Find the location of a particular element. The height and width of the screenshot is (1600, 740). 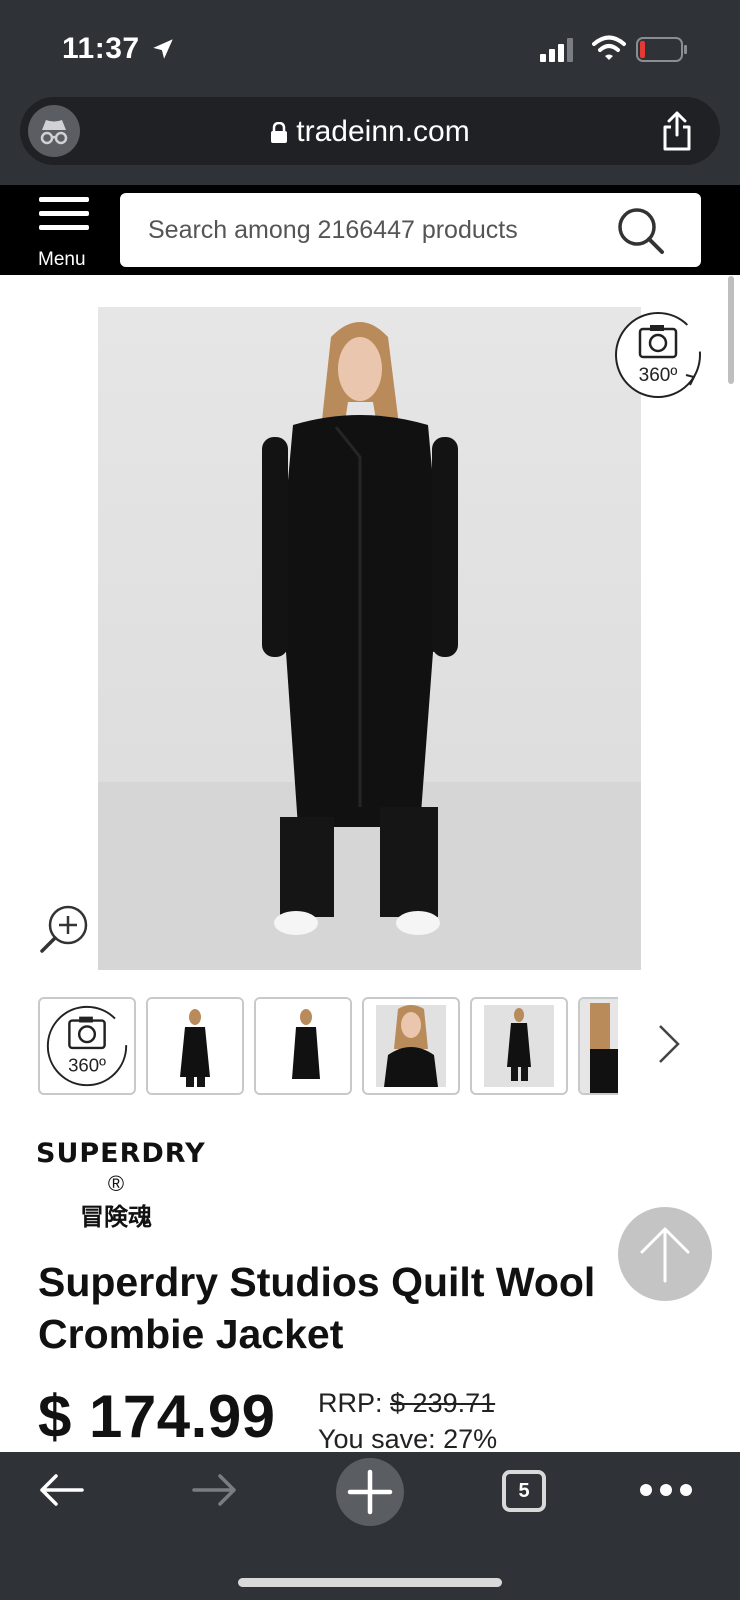

thumbnail-360: 360º is located at coordinates (87, 1046).